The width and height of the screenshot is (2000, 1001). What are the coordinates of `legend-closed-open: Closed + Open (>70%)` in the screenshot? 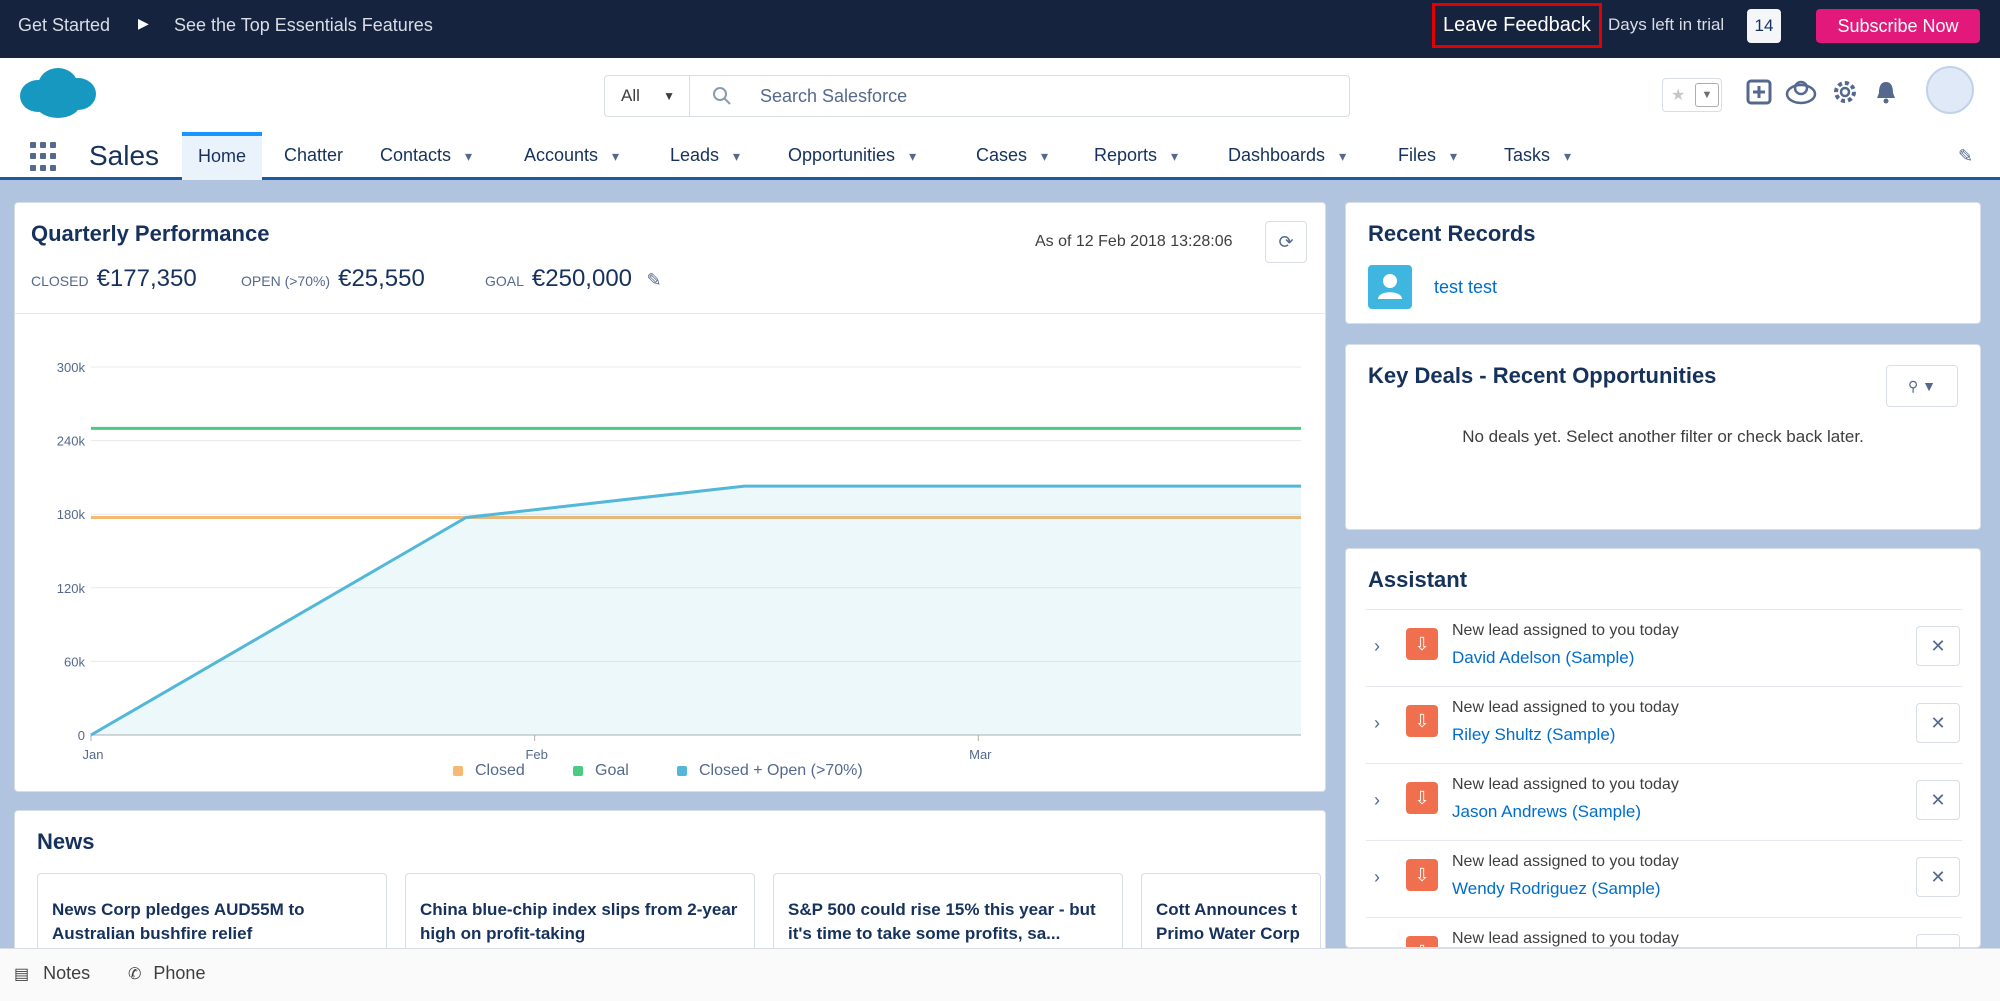 It's located at (770, 771).